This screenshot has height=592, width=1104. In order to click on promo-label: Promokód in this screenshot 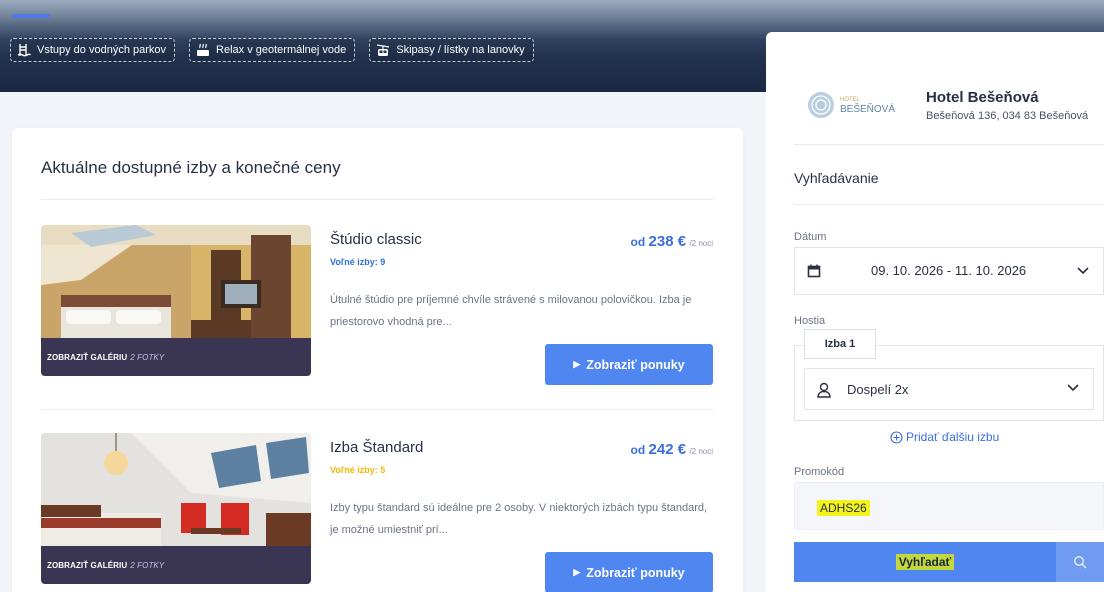, I will do `click(819, 472)`.